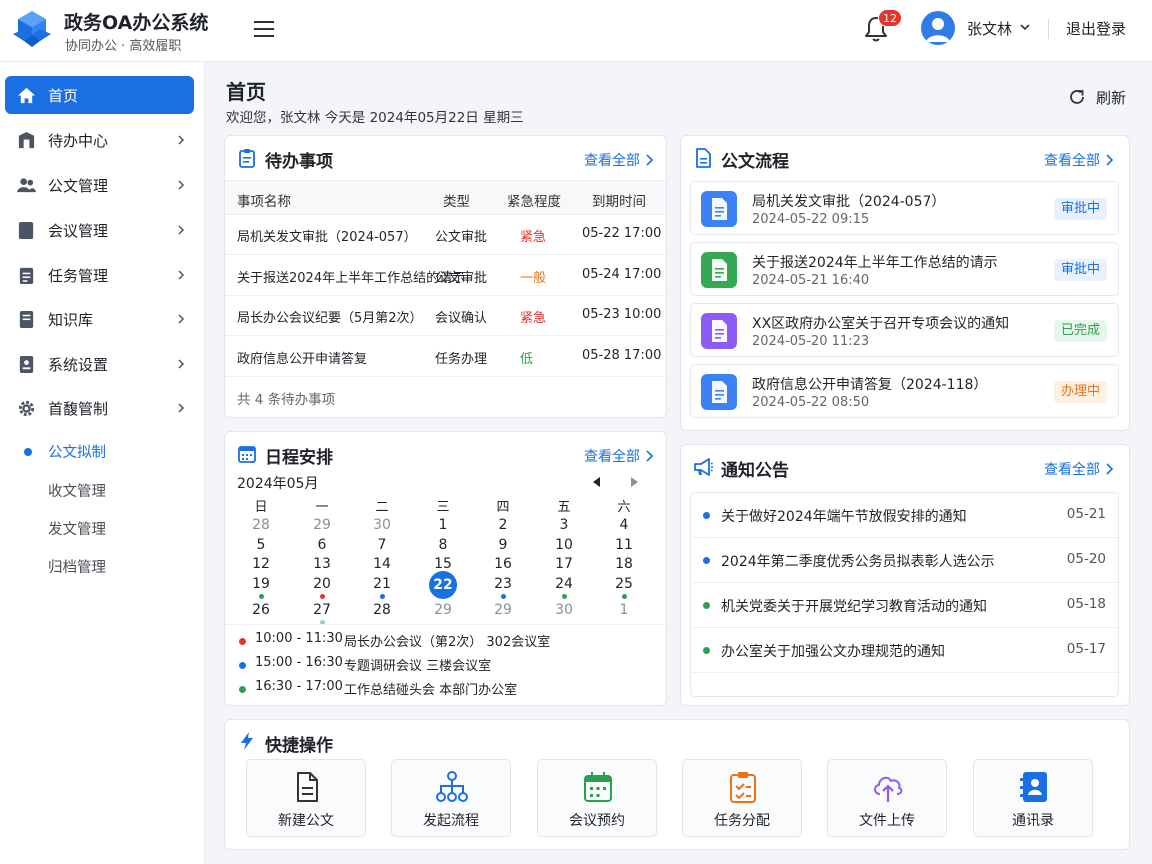 This screenshot has width=1152, height=864. Describe the element at coordinates (844, 517) in the screenshot. I see `notice-title: 关于做好2024年端午节放假安排的通知` at that location.